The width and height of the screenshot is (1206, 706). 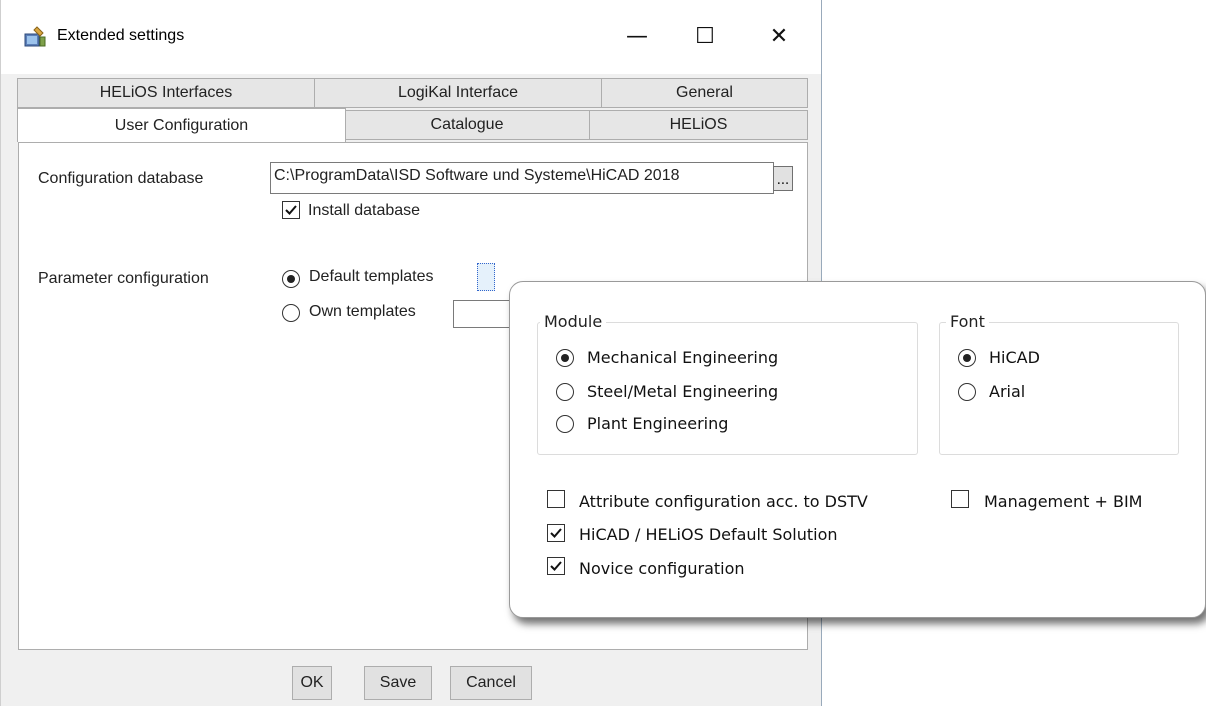 What do you see at coordinates (398, 683) in the screenshot?
I see `save-button: Save` at bounding box center [398, 683].